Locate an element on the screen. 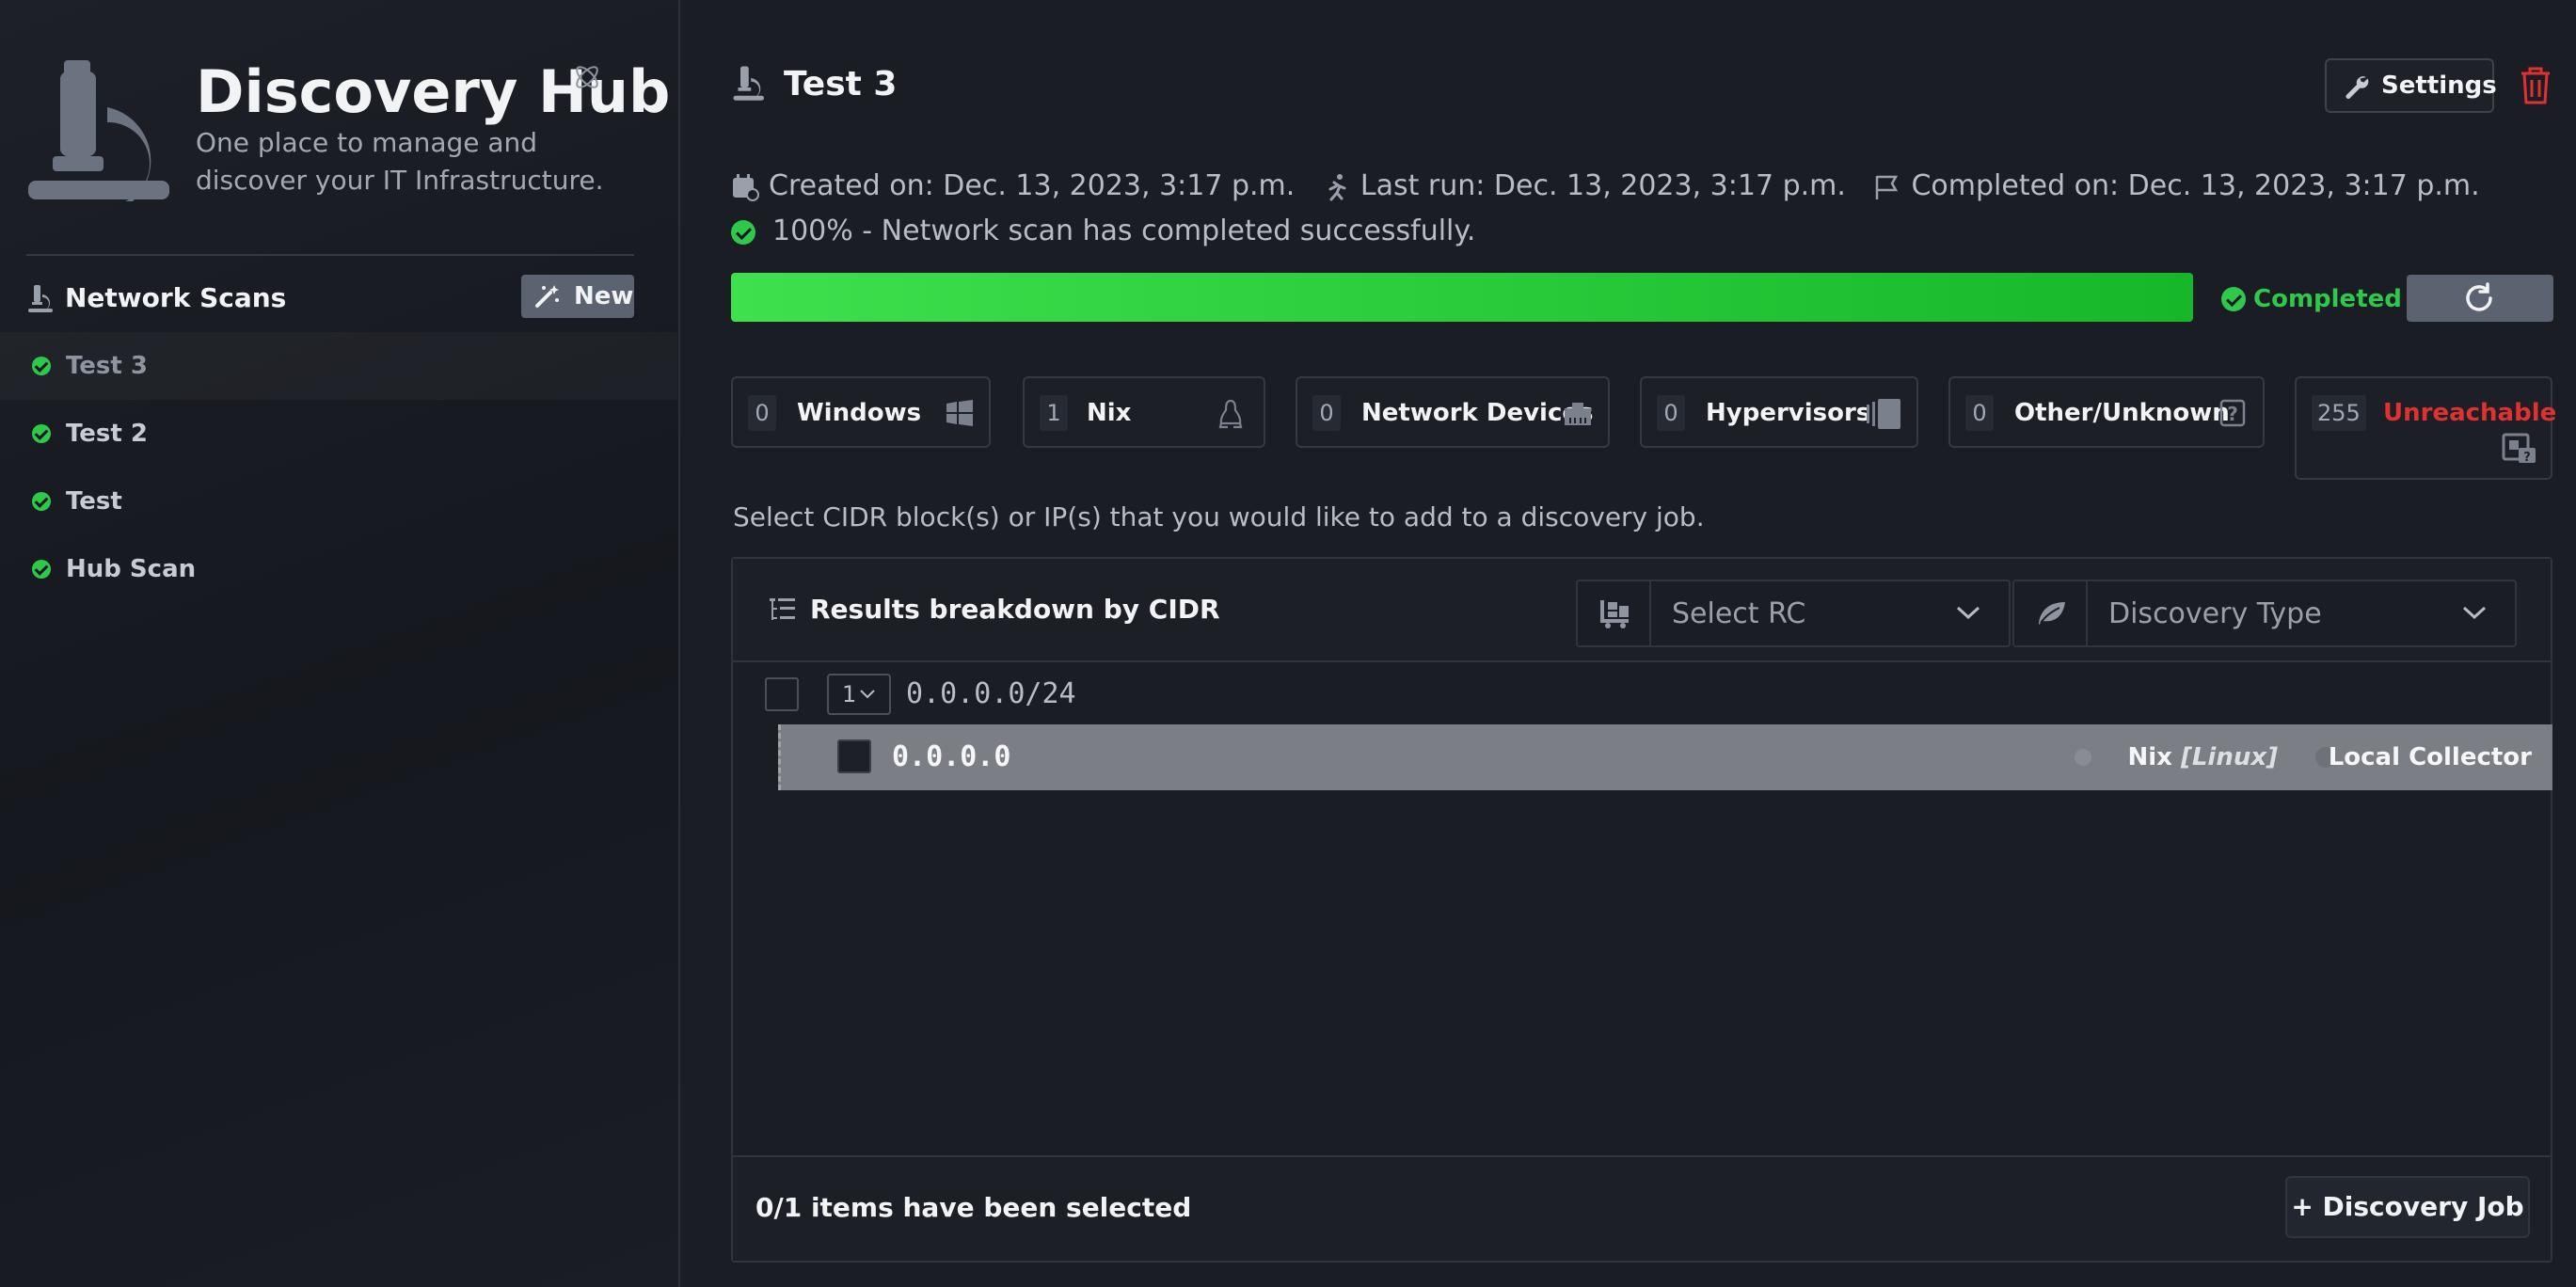 Image resolution: width=2576 pixels, height=1287 pixels. select-rc-dropdown: Select RC is located at coordinates (1793, 613).